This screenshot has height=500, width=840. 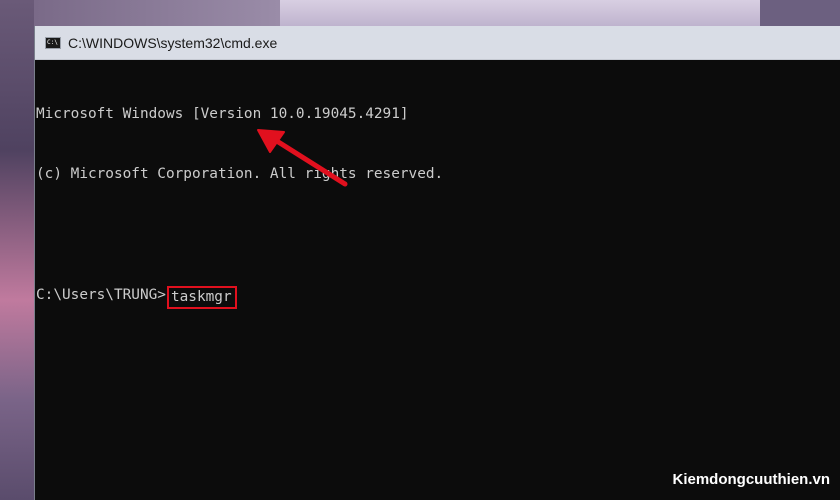 What do you see at coordinates (17, 250) in the screenshot?
I see `wallpaper-left` at bounding box center [17, 250].